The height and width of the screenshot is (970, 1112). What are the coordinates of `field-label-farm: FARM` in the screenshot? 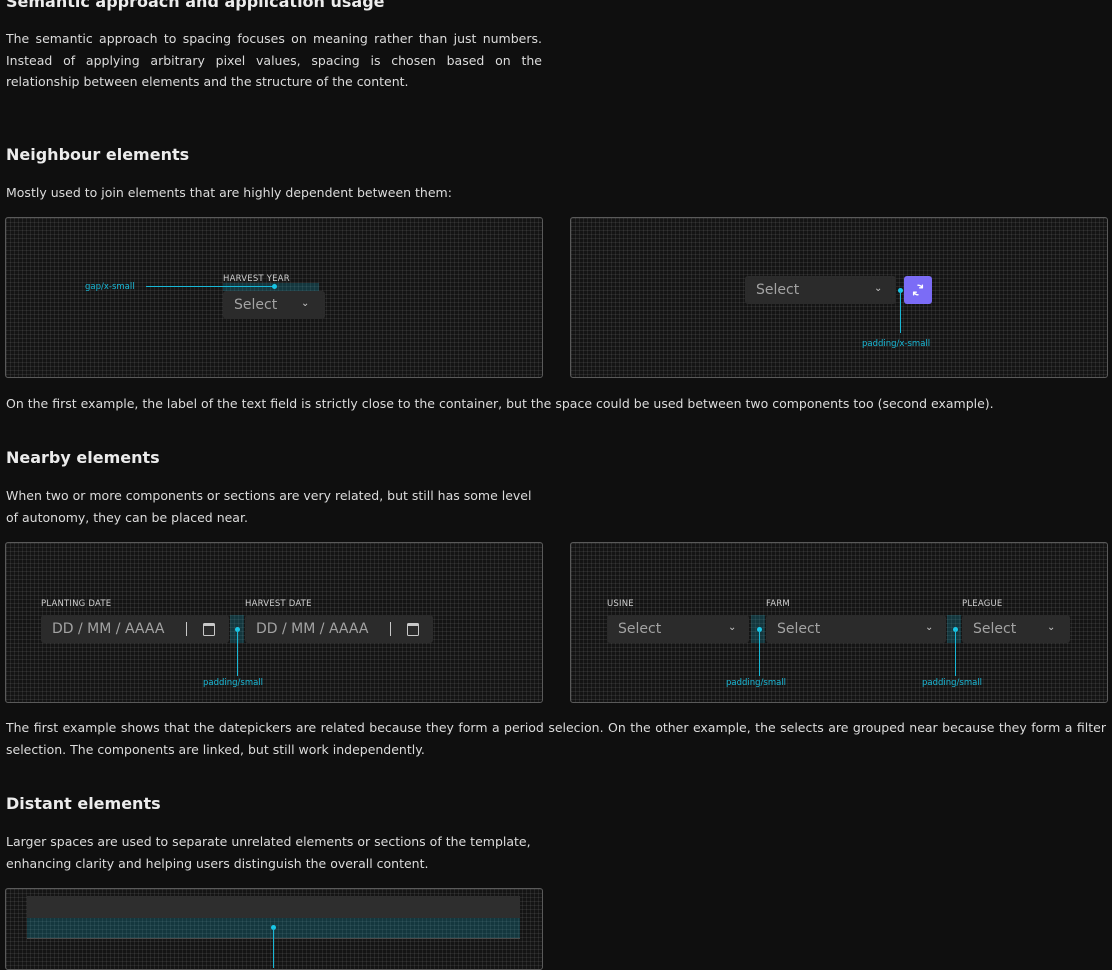 It's located at (778, 604).